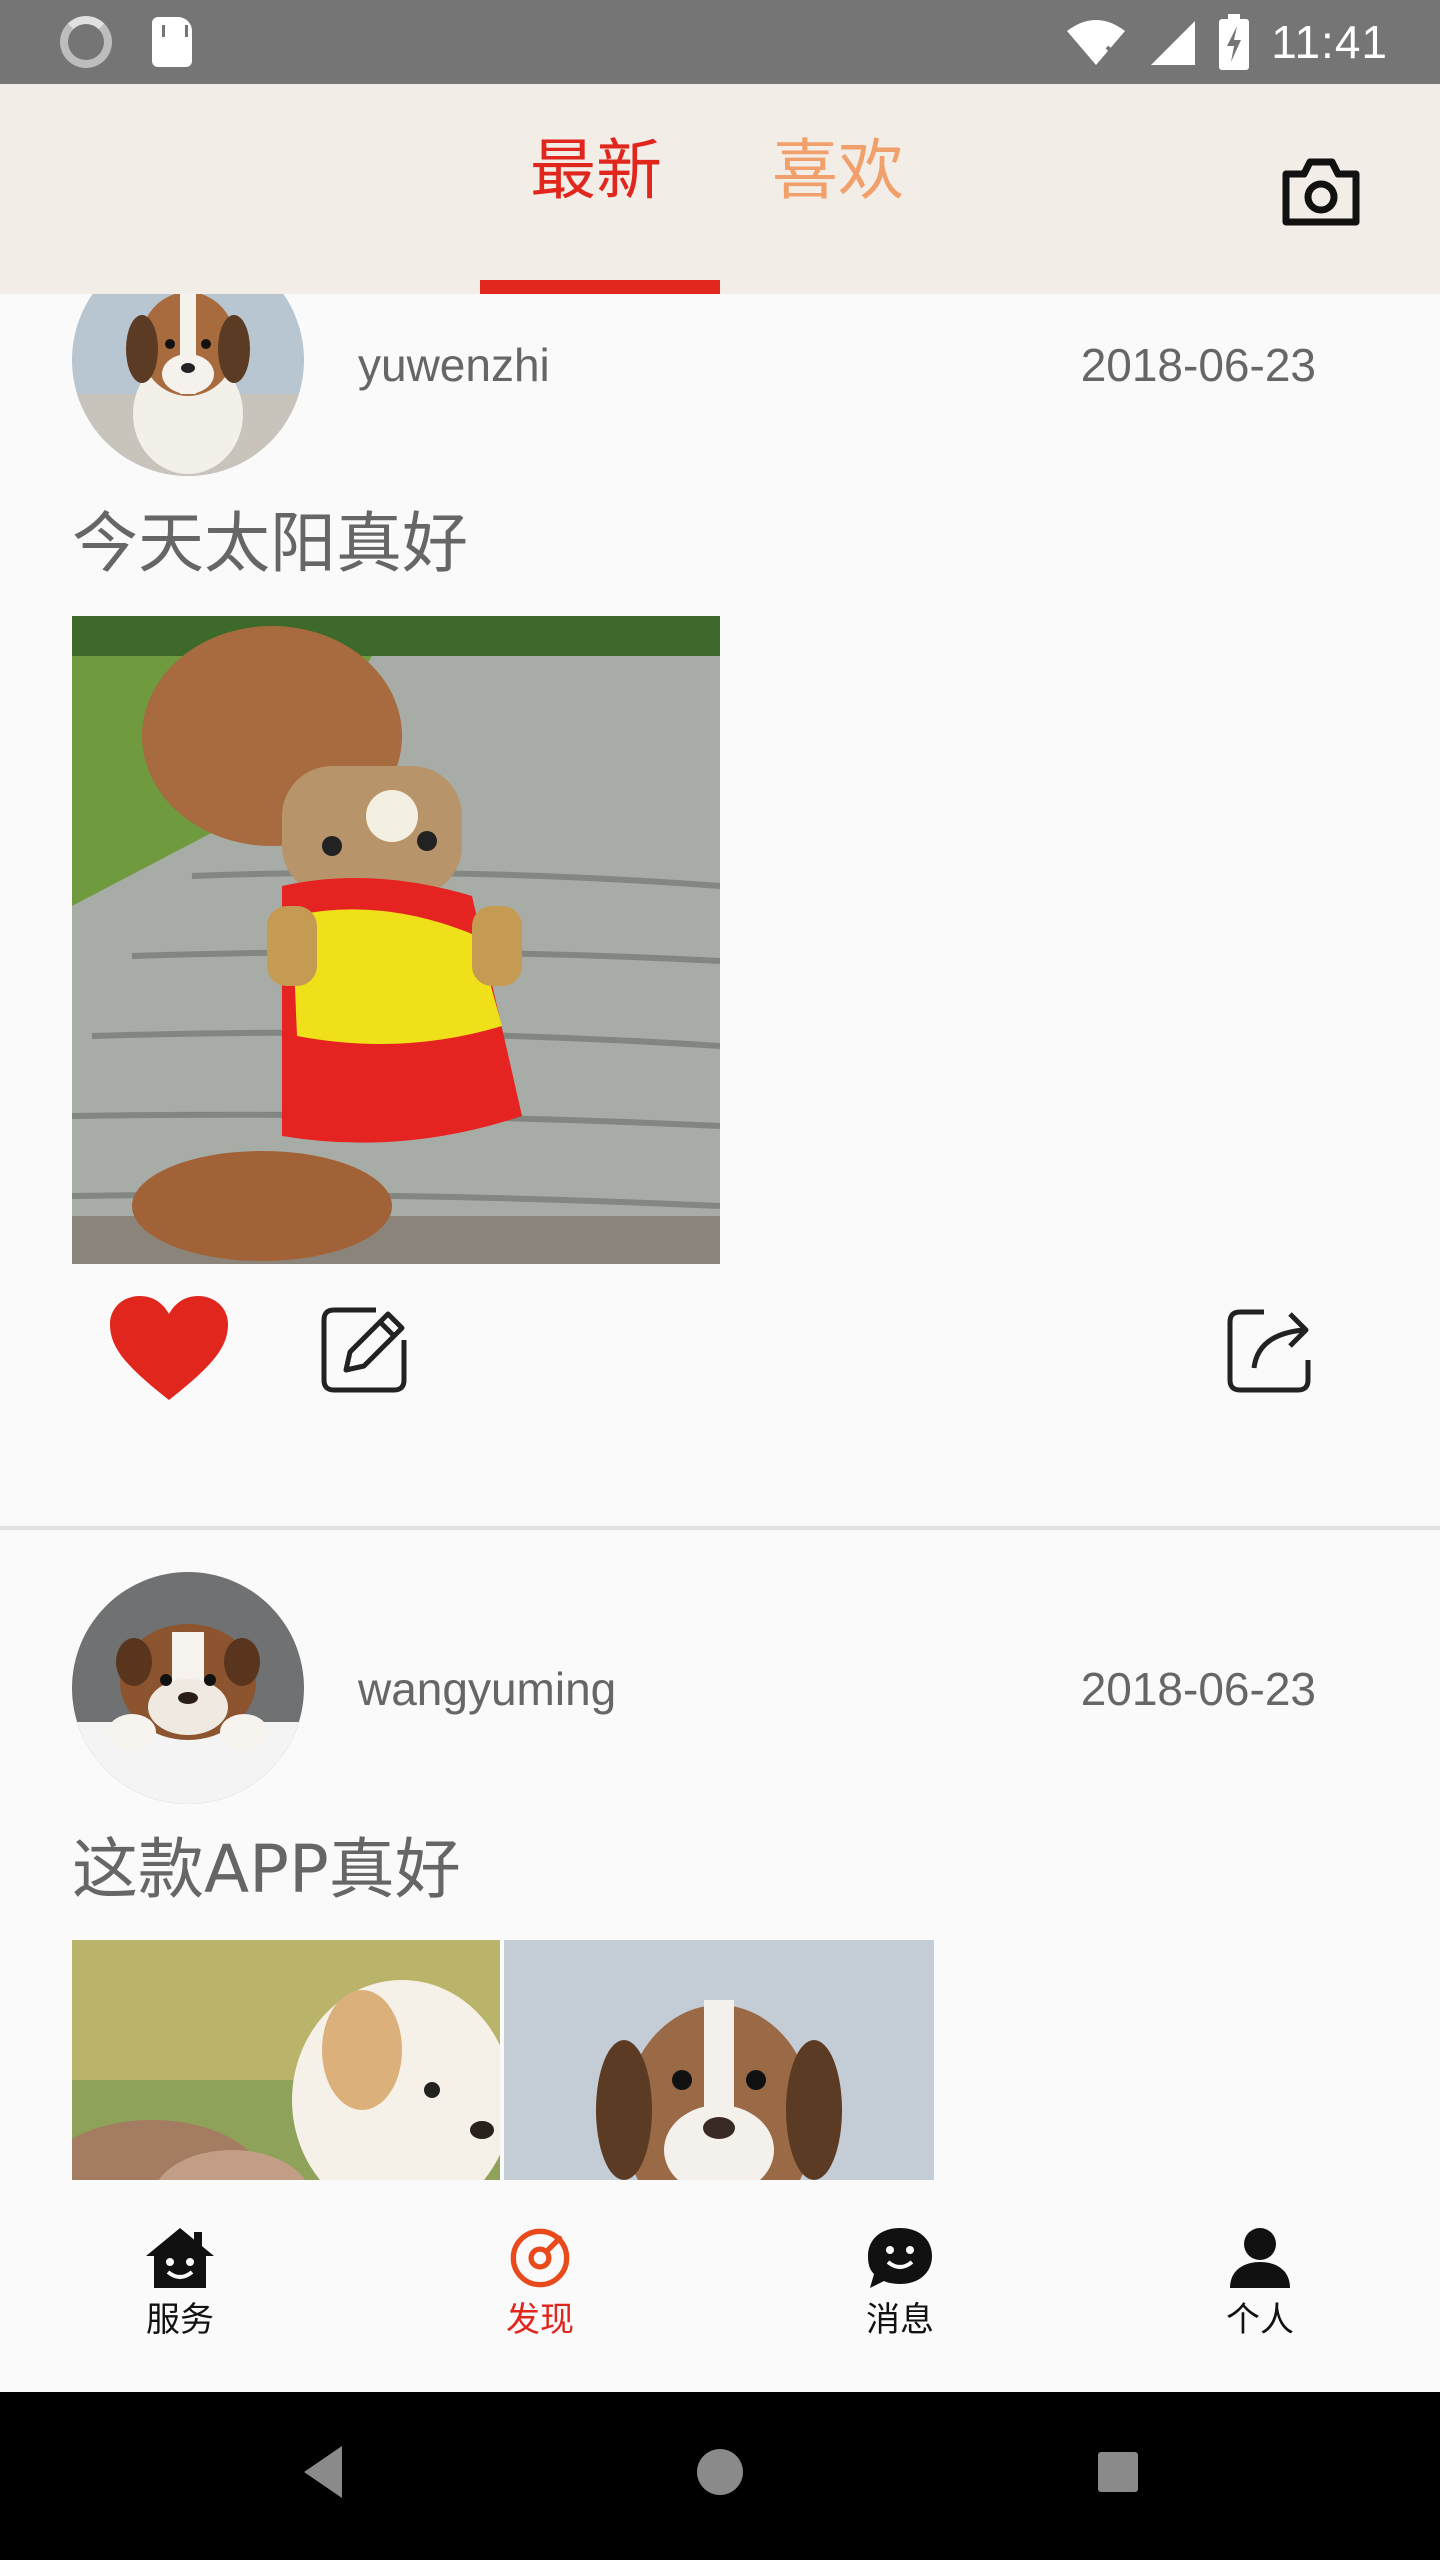  What do you see at coordinates (1234, 42) in the screenshot?
I see `battery-charging-icon` at bounding box center [1234, 42].